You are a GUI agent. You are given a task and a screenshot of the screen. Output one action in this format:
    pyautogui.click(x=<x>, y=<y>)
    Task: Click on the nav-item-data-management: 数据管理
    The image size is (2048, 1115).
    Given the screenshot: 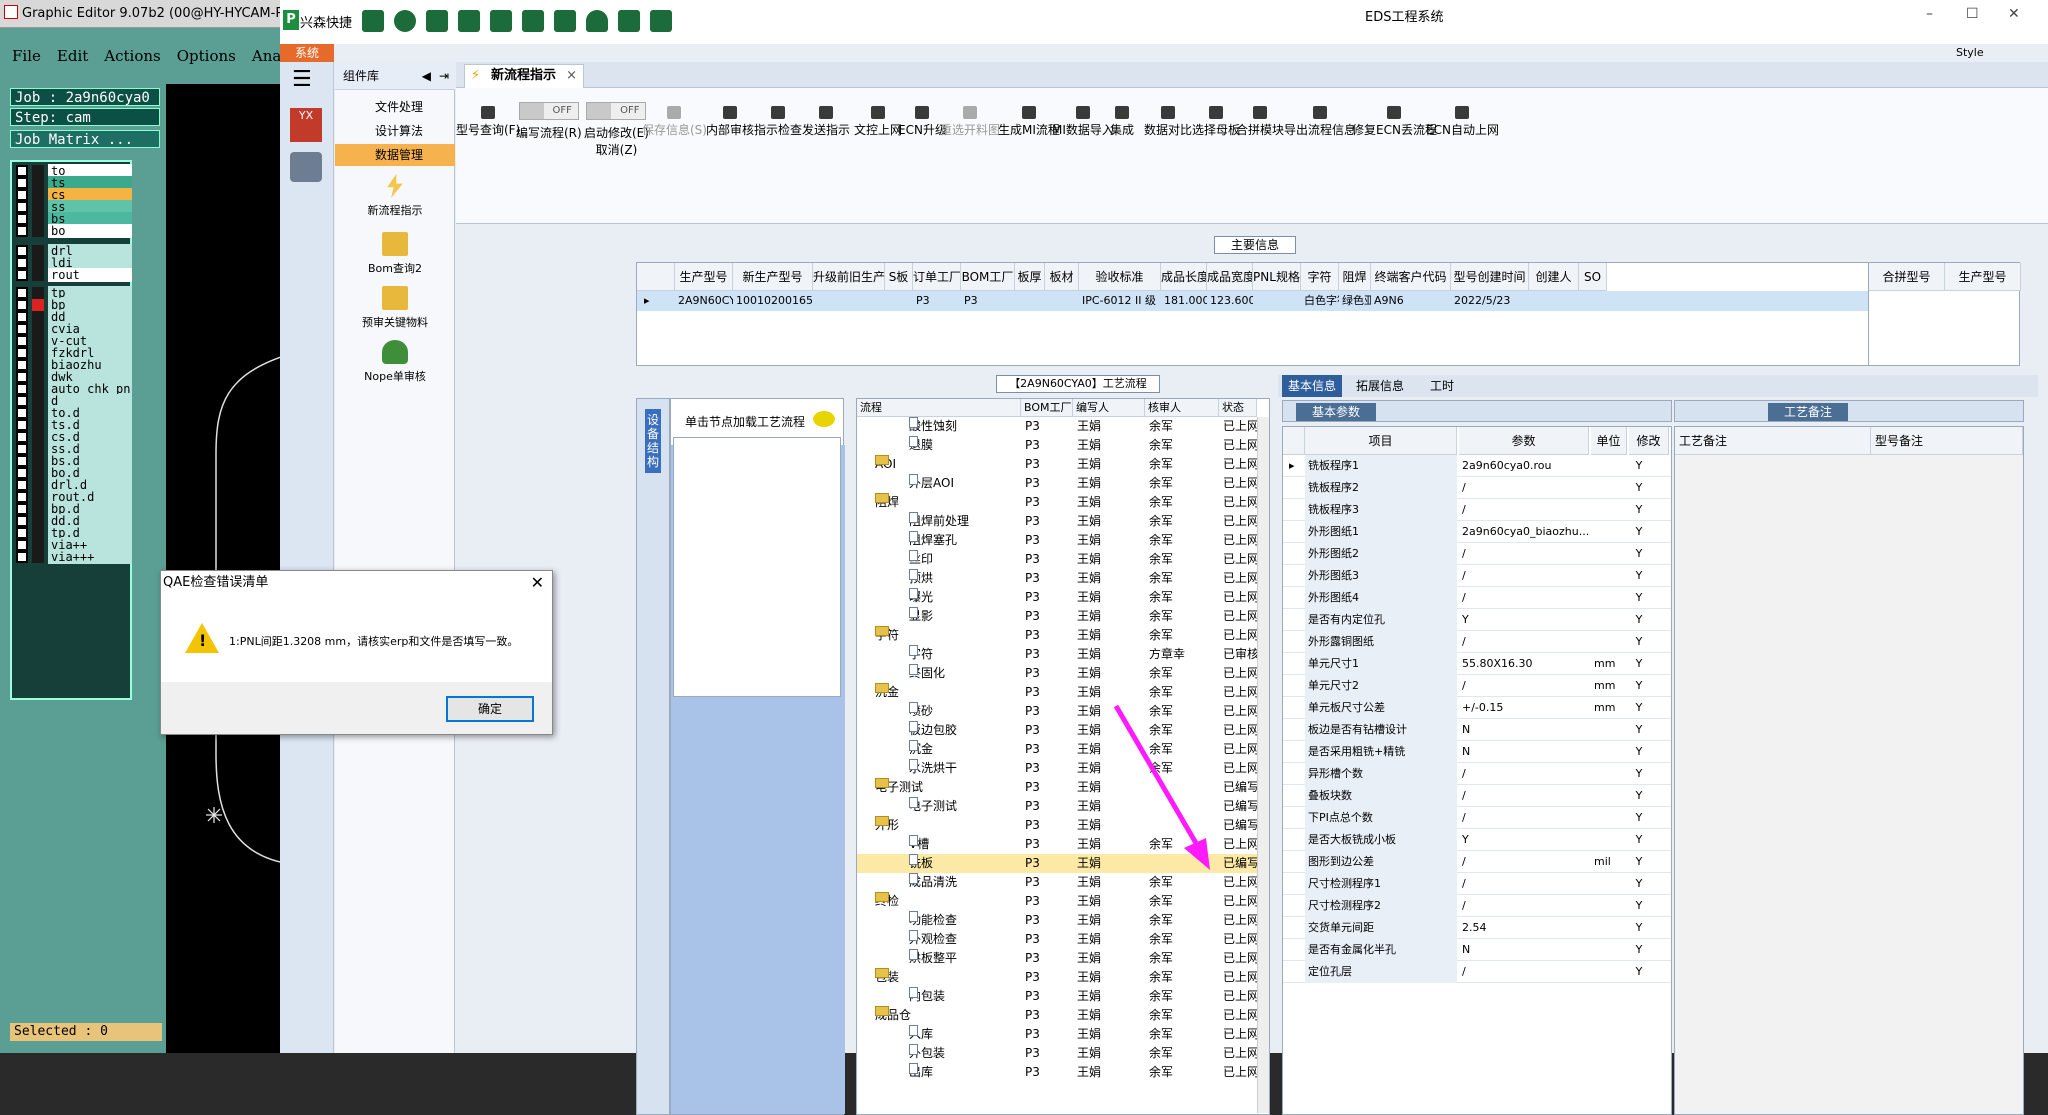 What is the action you would take?
    pyautogui.click(x=395, y=155)
    